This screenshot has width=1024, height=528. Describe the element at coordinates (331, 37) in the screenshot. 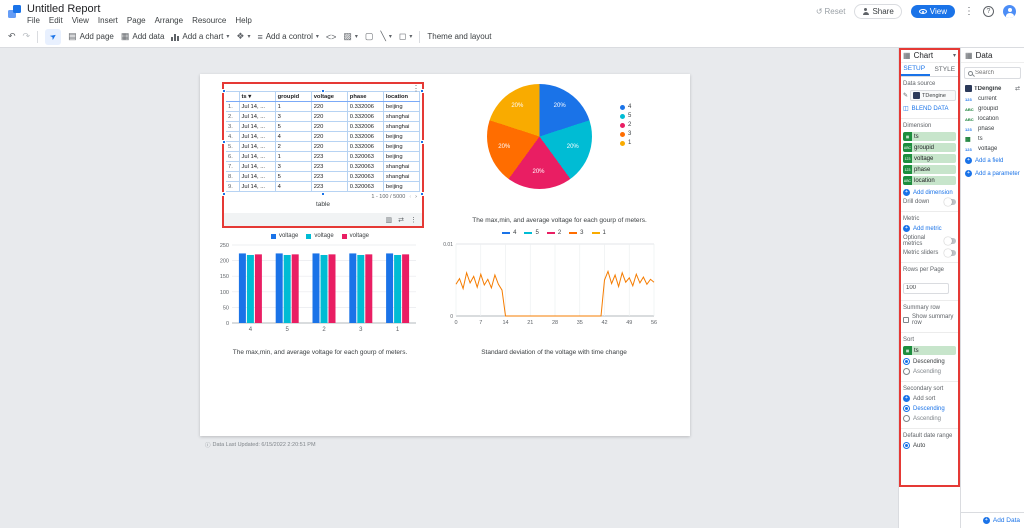

I see `embed-icon: <>` at that location.